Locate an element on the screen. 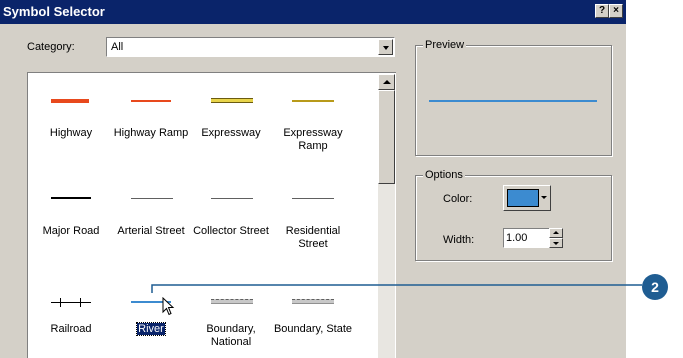  options-group-label: Options is located at coordinates (444, 175).